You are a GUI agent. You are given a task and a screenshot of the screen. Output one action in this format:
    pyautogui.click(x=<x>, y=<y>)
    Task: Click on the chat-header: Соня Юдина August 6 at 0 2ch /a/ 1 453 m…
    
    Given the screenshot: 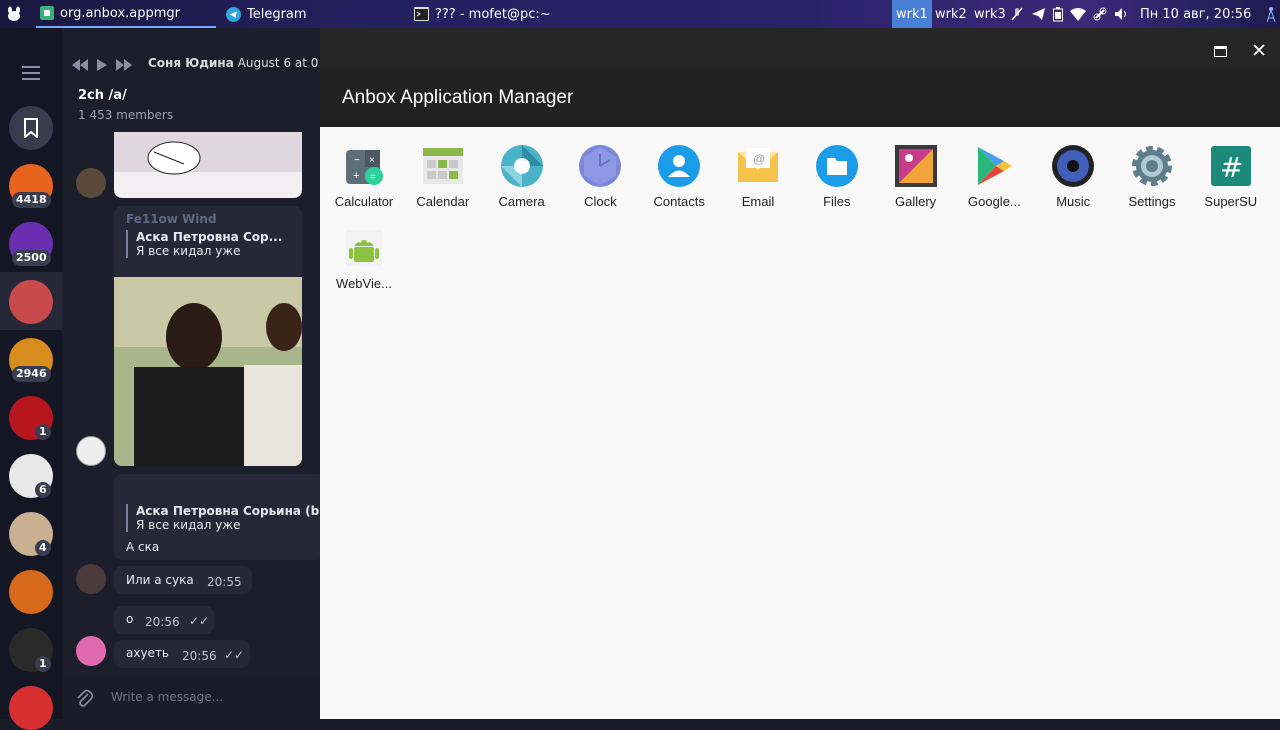 What is the action you would take?
    pyautogui.click(x=191, y=80)
    